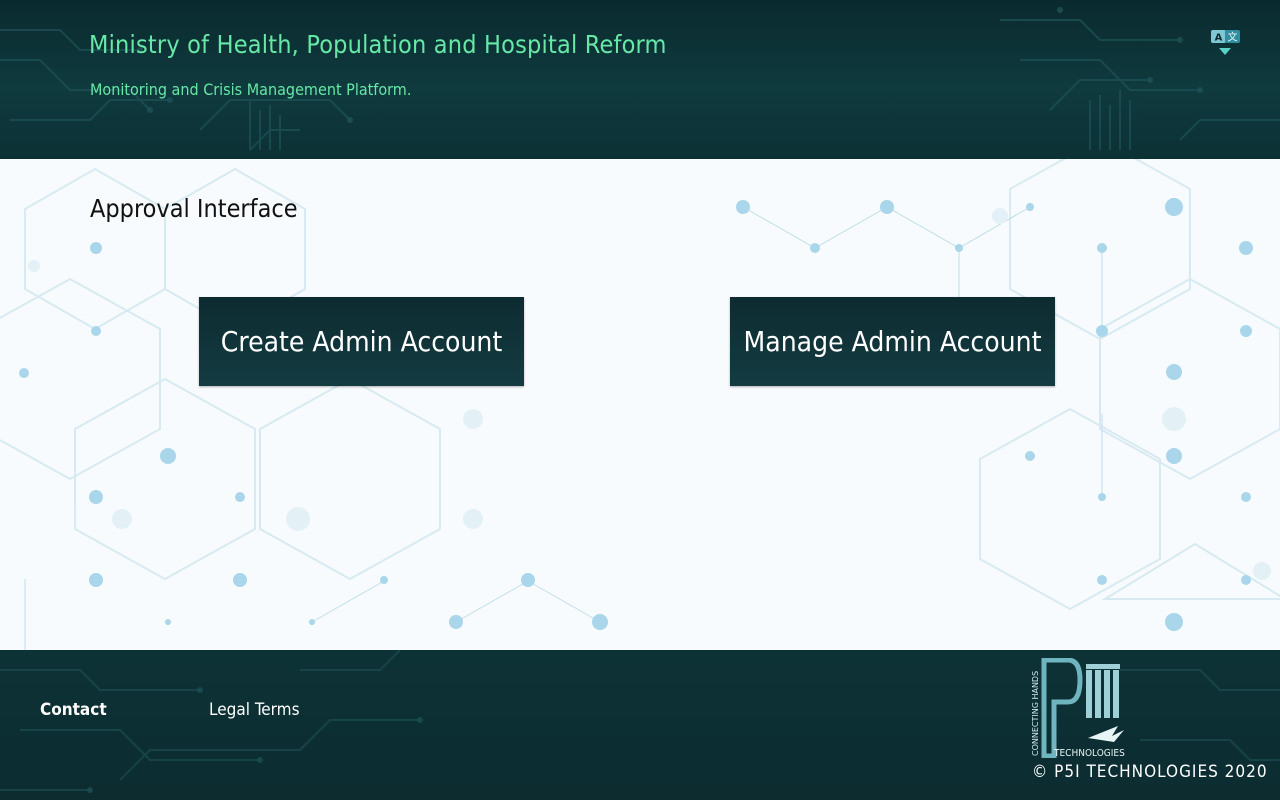 The width and height of the screenshot is (1280, 800). Describe the element at coordinates (1219, 38) in the screenshot. I see `svg-text: A` at that location.